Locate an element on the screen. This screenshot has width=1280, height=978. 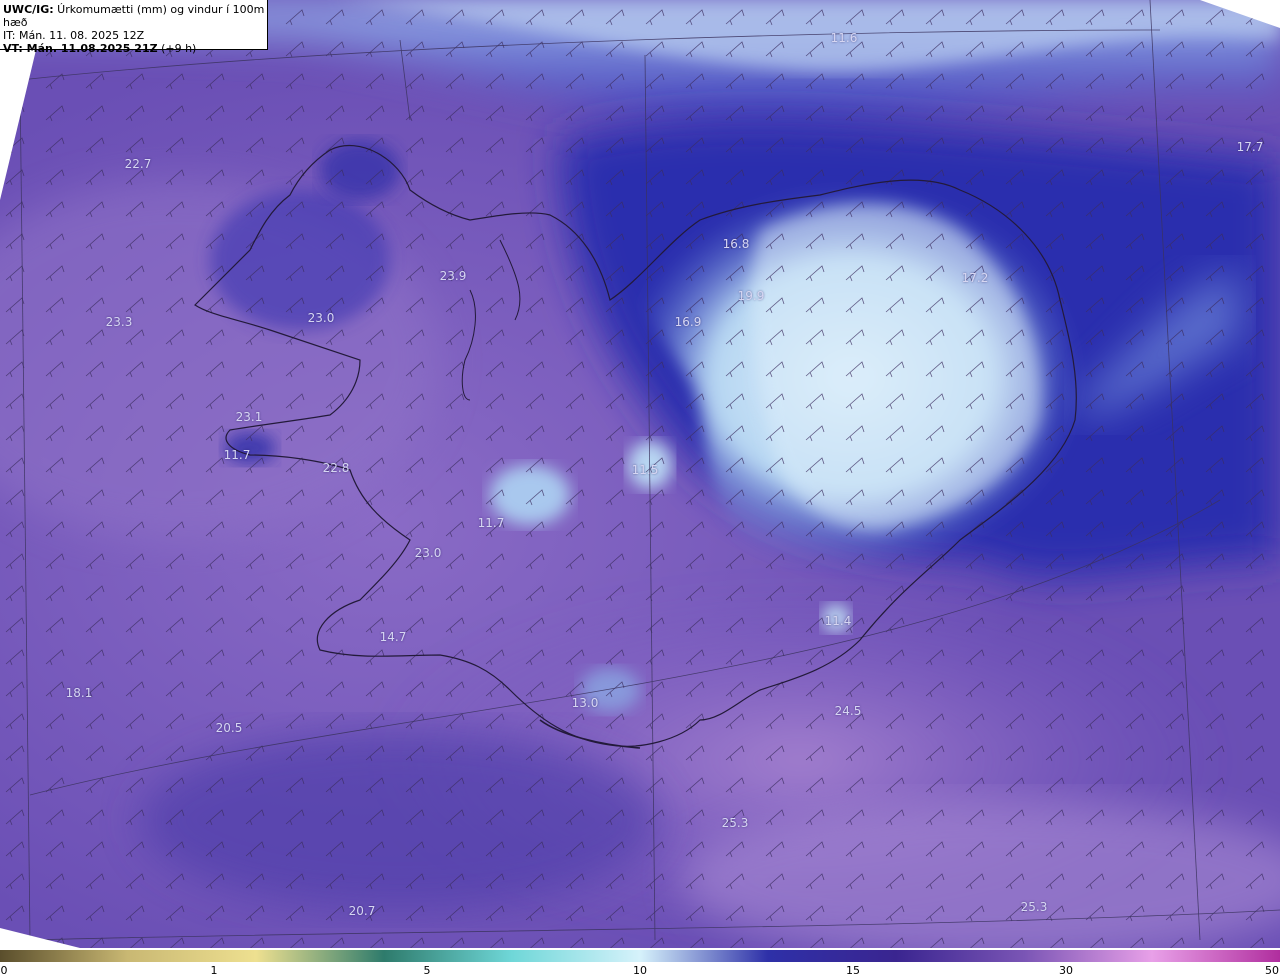
map-value-label: 24.5 is located at coordinates (848, 711).